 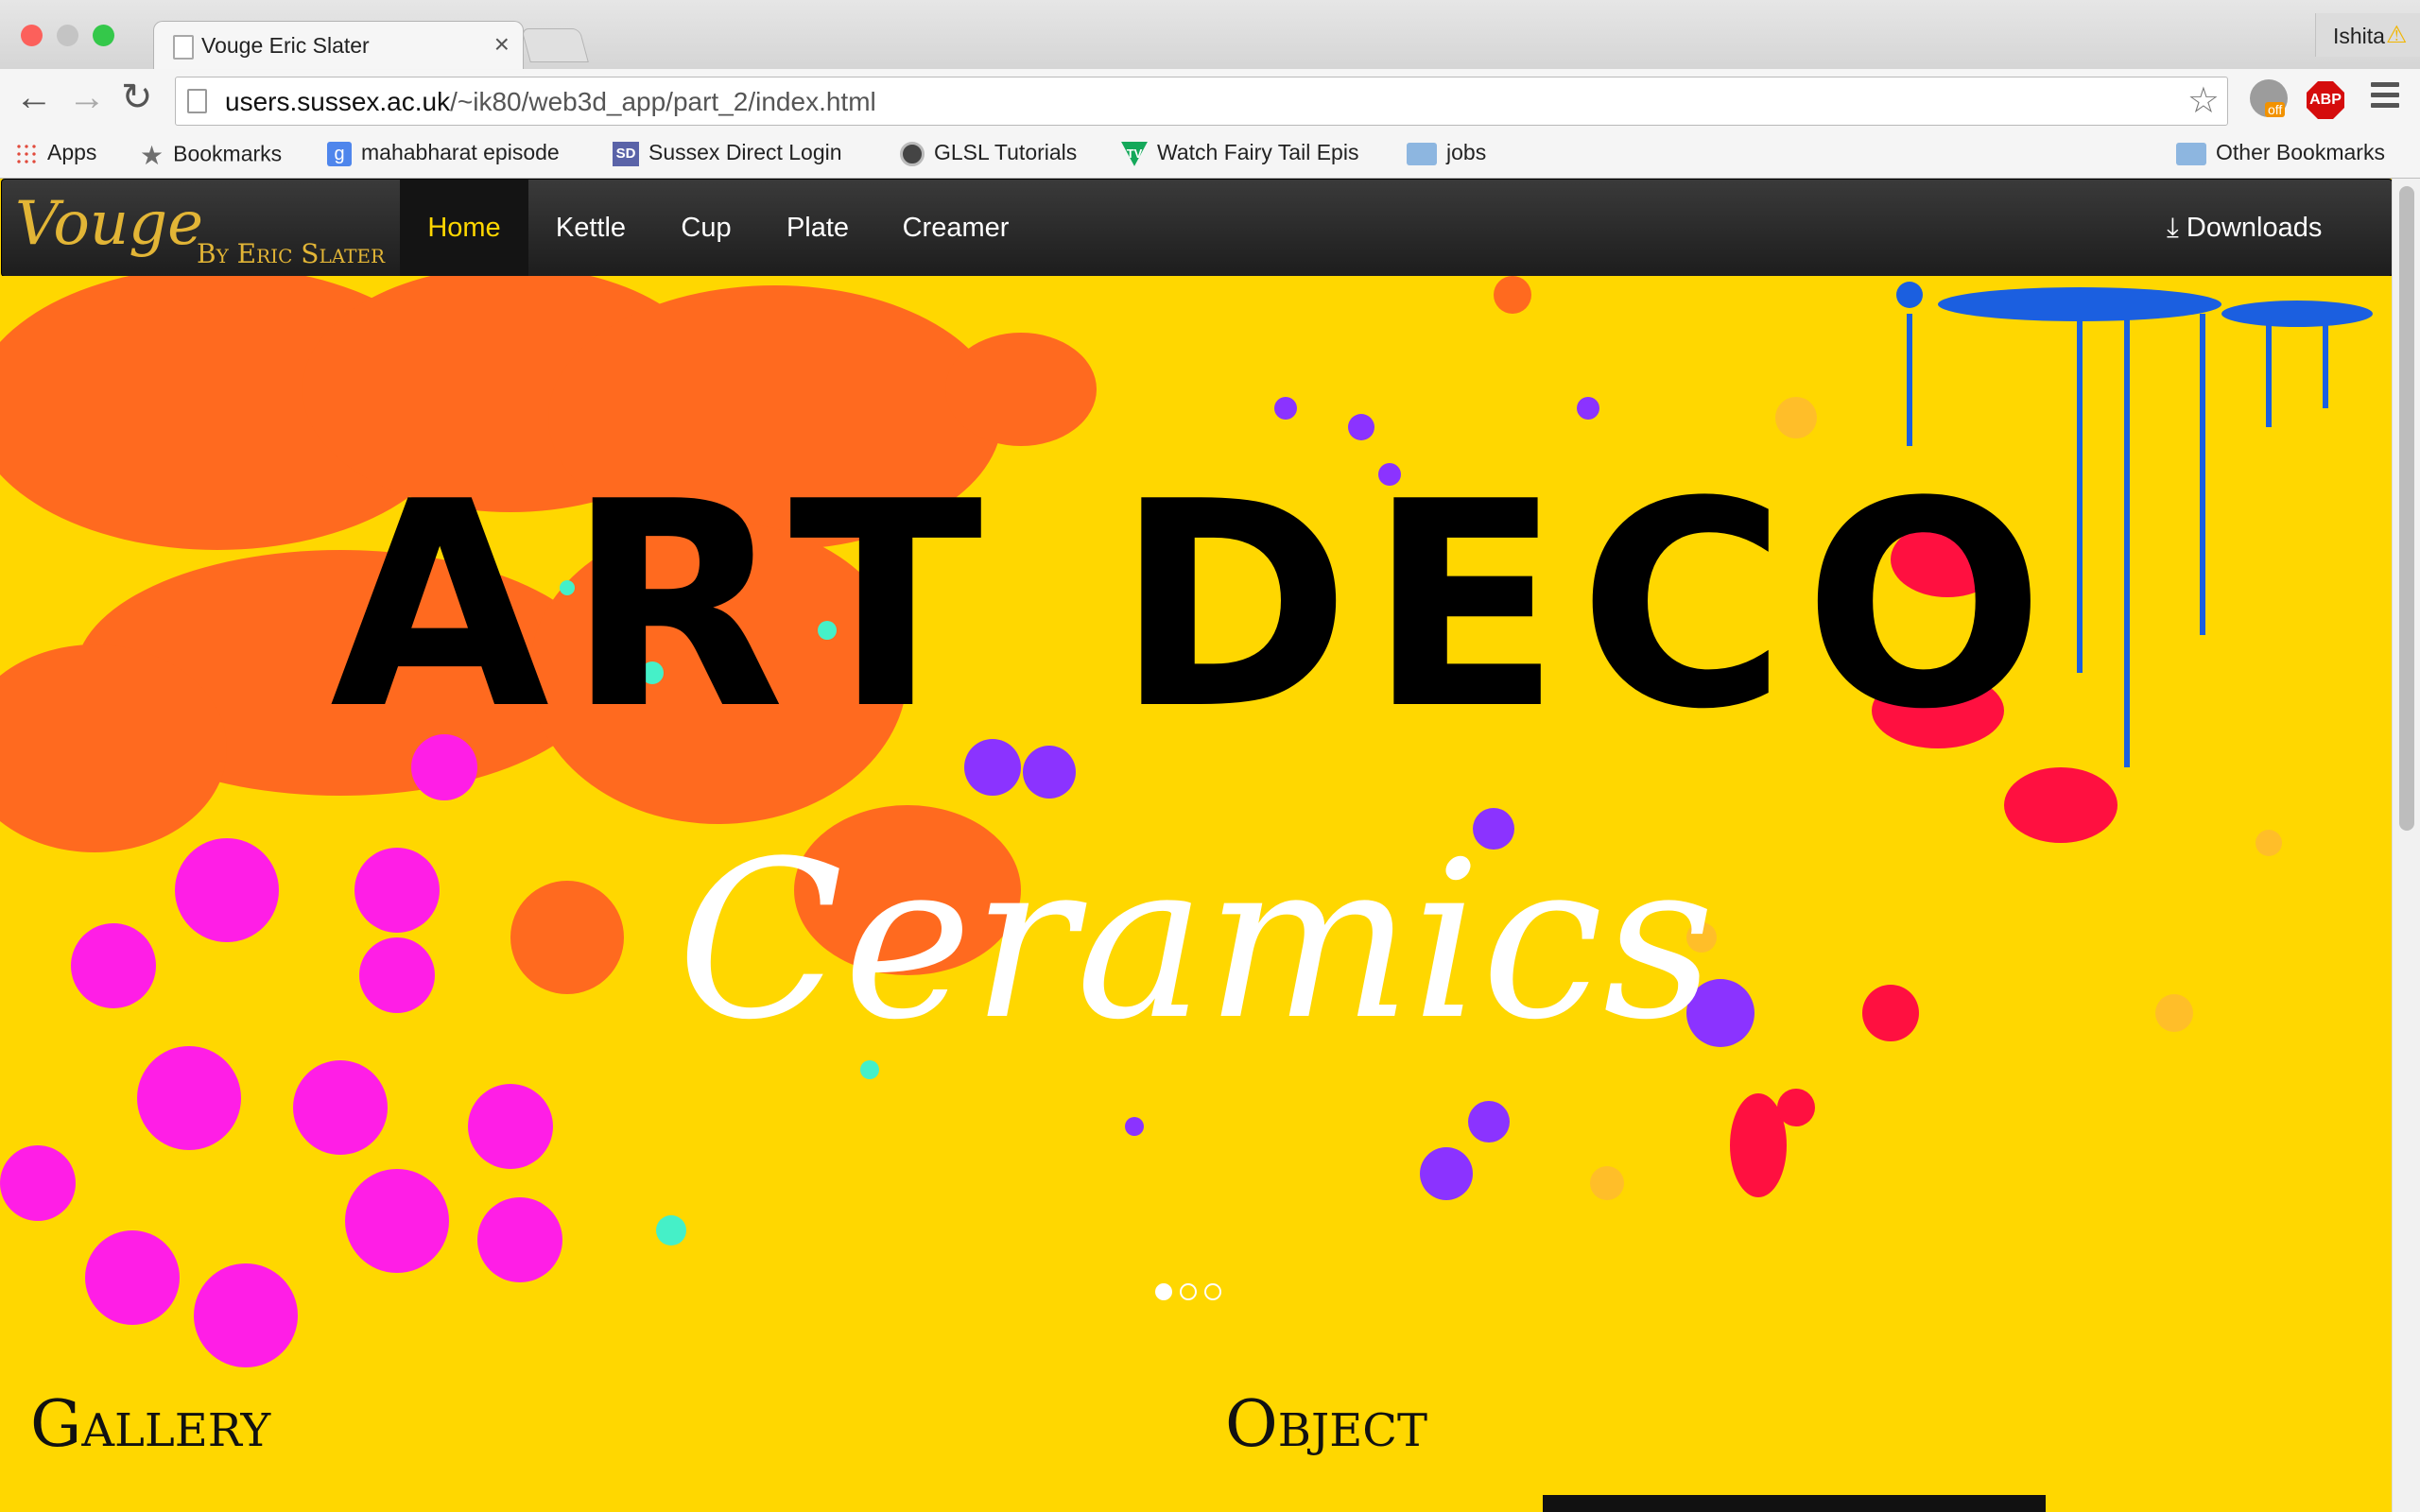 What do you see at coordinates (1326, 1424) in the screenshot?
I see `object-heading: Object` at bounding box center [1326, 1424].